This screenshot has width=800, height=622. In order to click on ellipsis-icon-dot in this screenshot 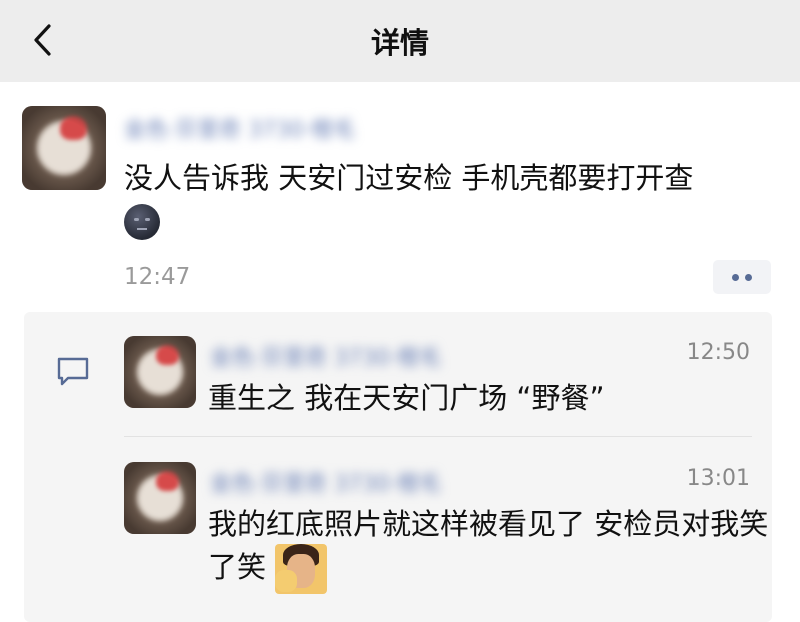, I will do `click(748, 277)`.